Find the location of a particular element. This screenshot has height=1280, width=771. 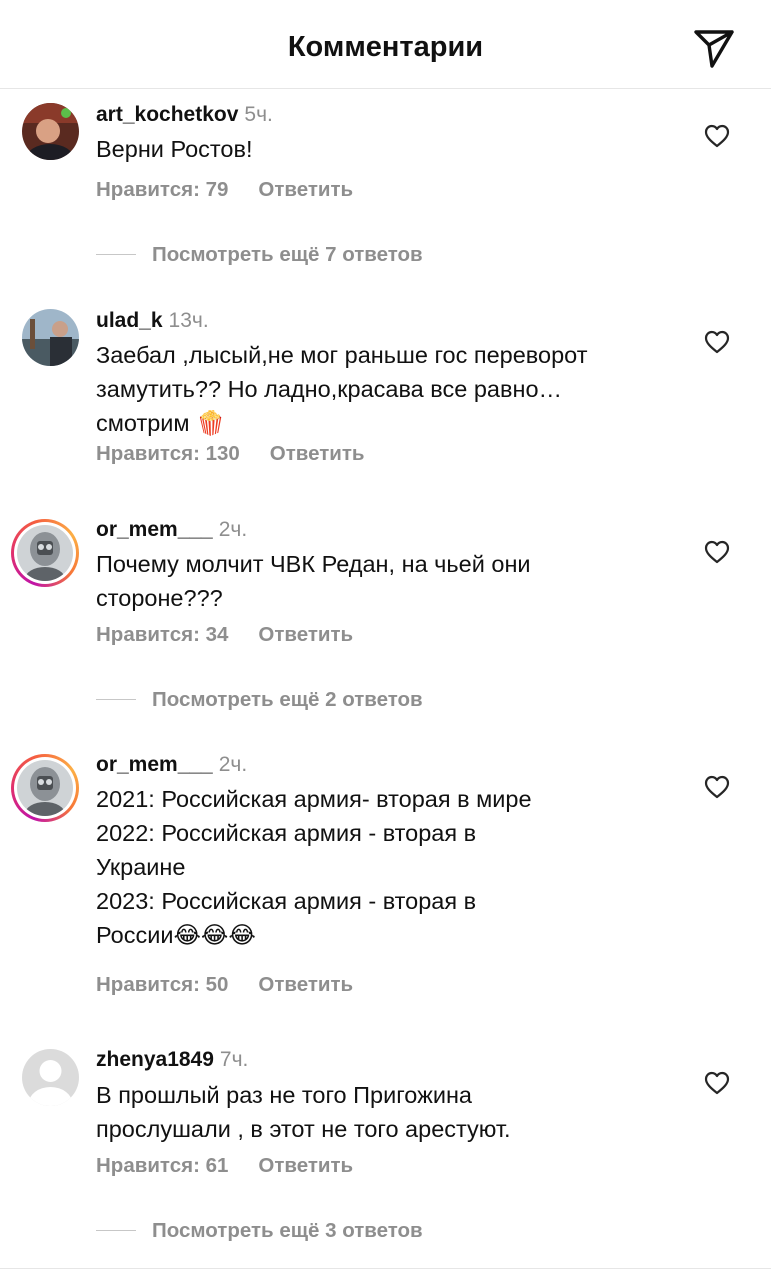

default-avatar-icon is located at coordinates (50, 1077).